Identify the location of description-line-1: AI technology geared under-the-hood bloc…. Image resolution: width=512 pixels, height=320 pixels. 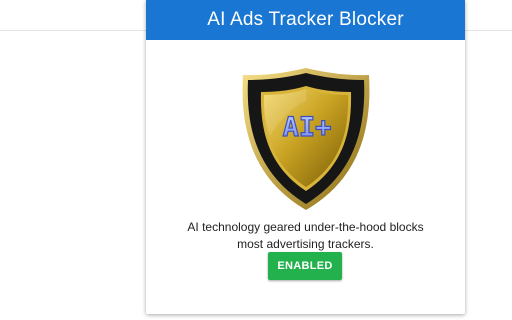
(305, 227).